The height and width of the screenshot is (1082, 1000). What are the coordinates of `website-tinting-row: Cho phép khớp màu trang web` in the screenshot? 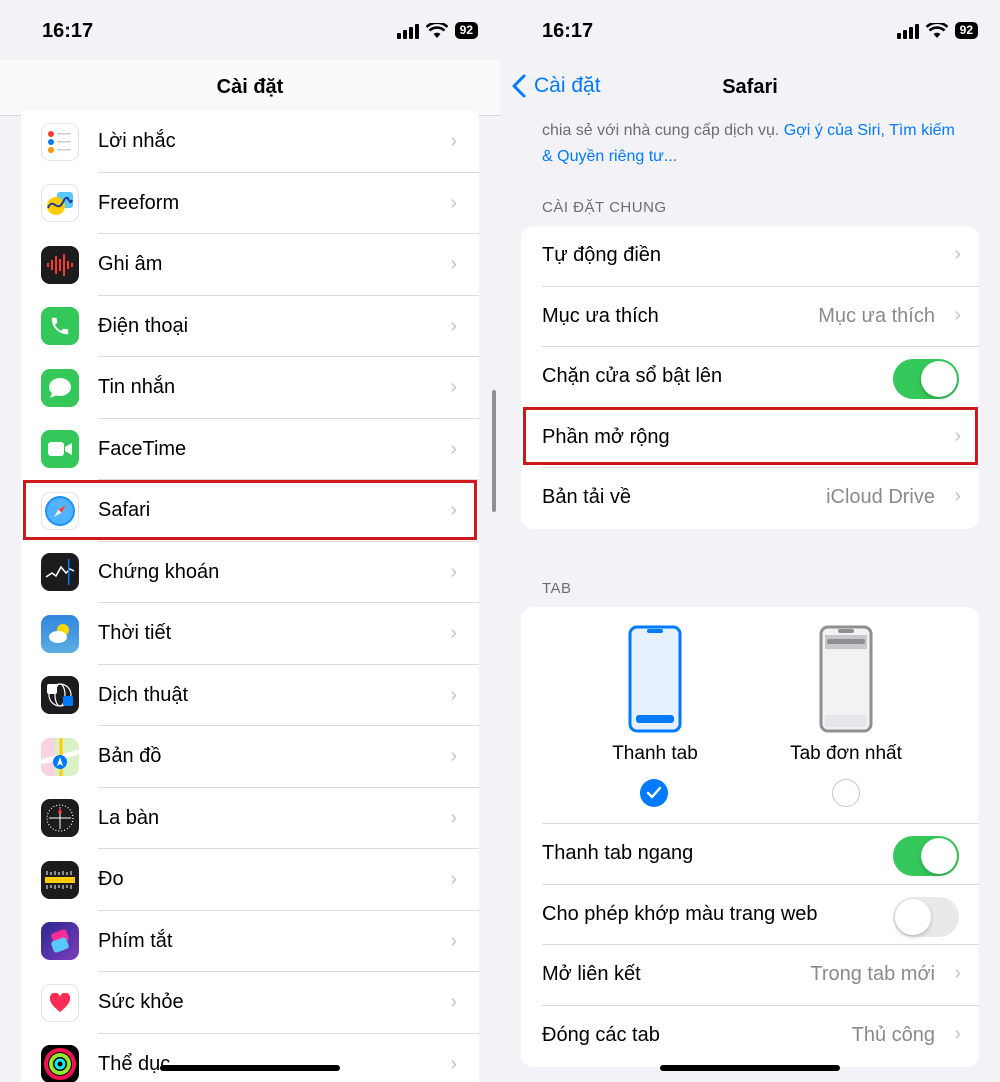 It's located at (750, 915).